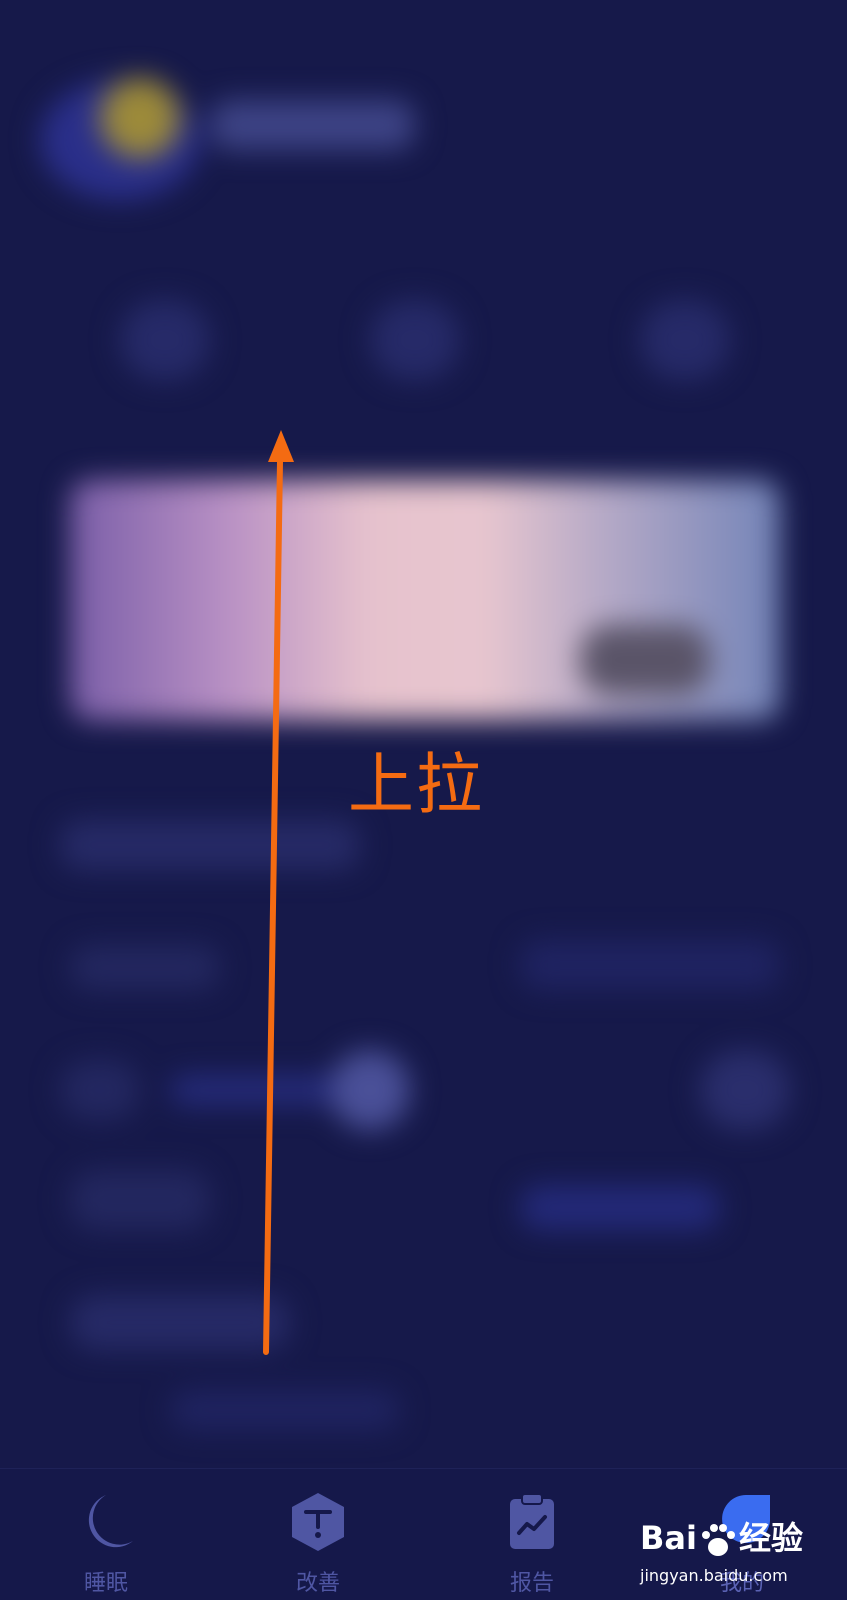  Describe the element at coordinates (531, 1583) in the screenshot. I see `tab-report-label: 报告` at that location.